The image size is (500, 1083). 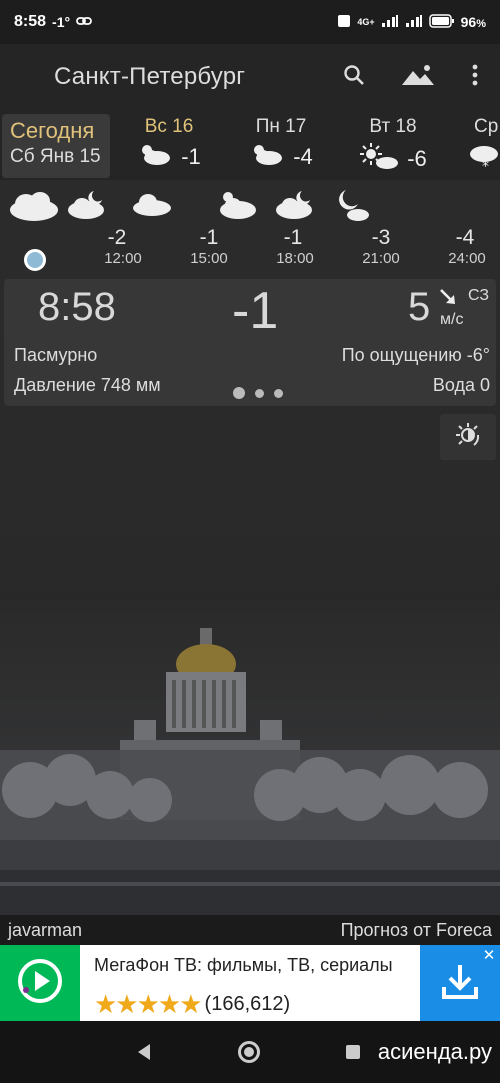 I want to click on background-button, so click(x=418, y=77).